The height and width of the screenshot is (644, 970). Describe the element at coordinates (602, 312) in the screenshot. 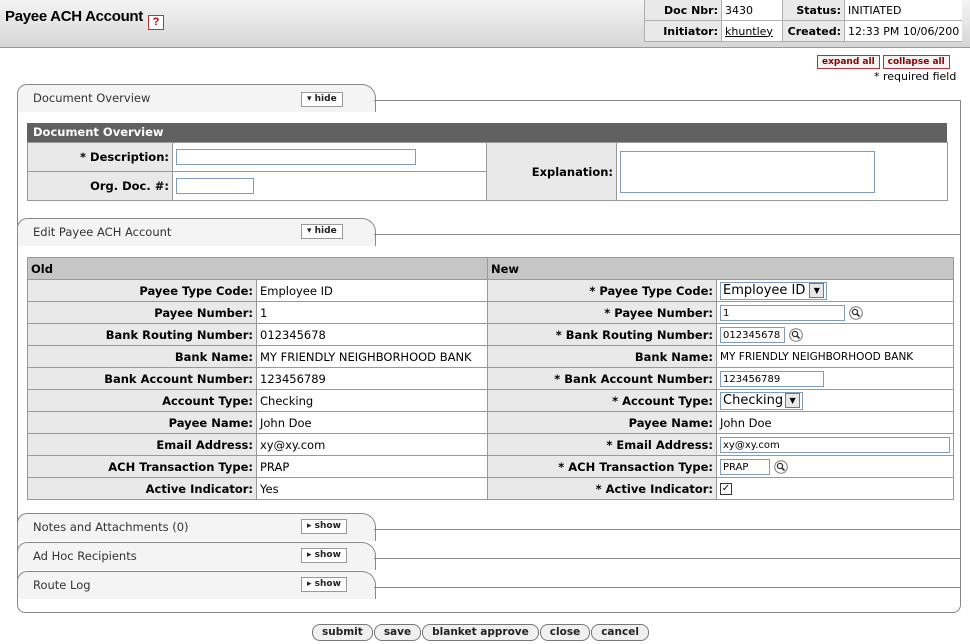

I see `new-label: * Payee Number:` at that location.